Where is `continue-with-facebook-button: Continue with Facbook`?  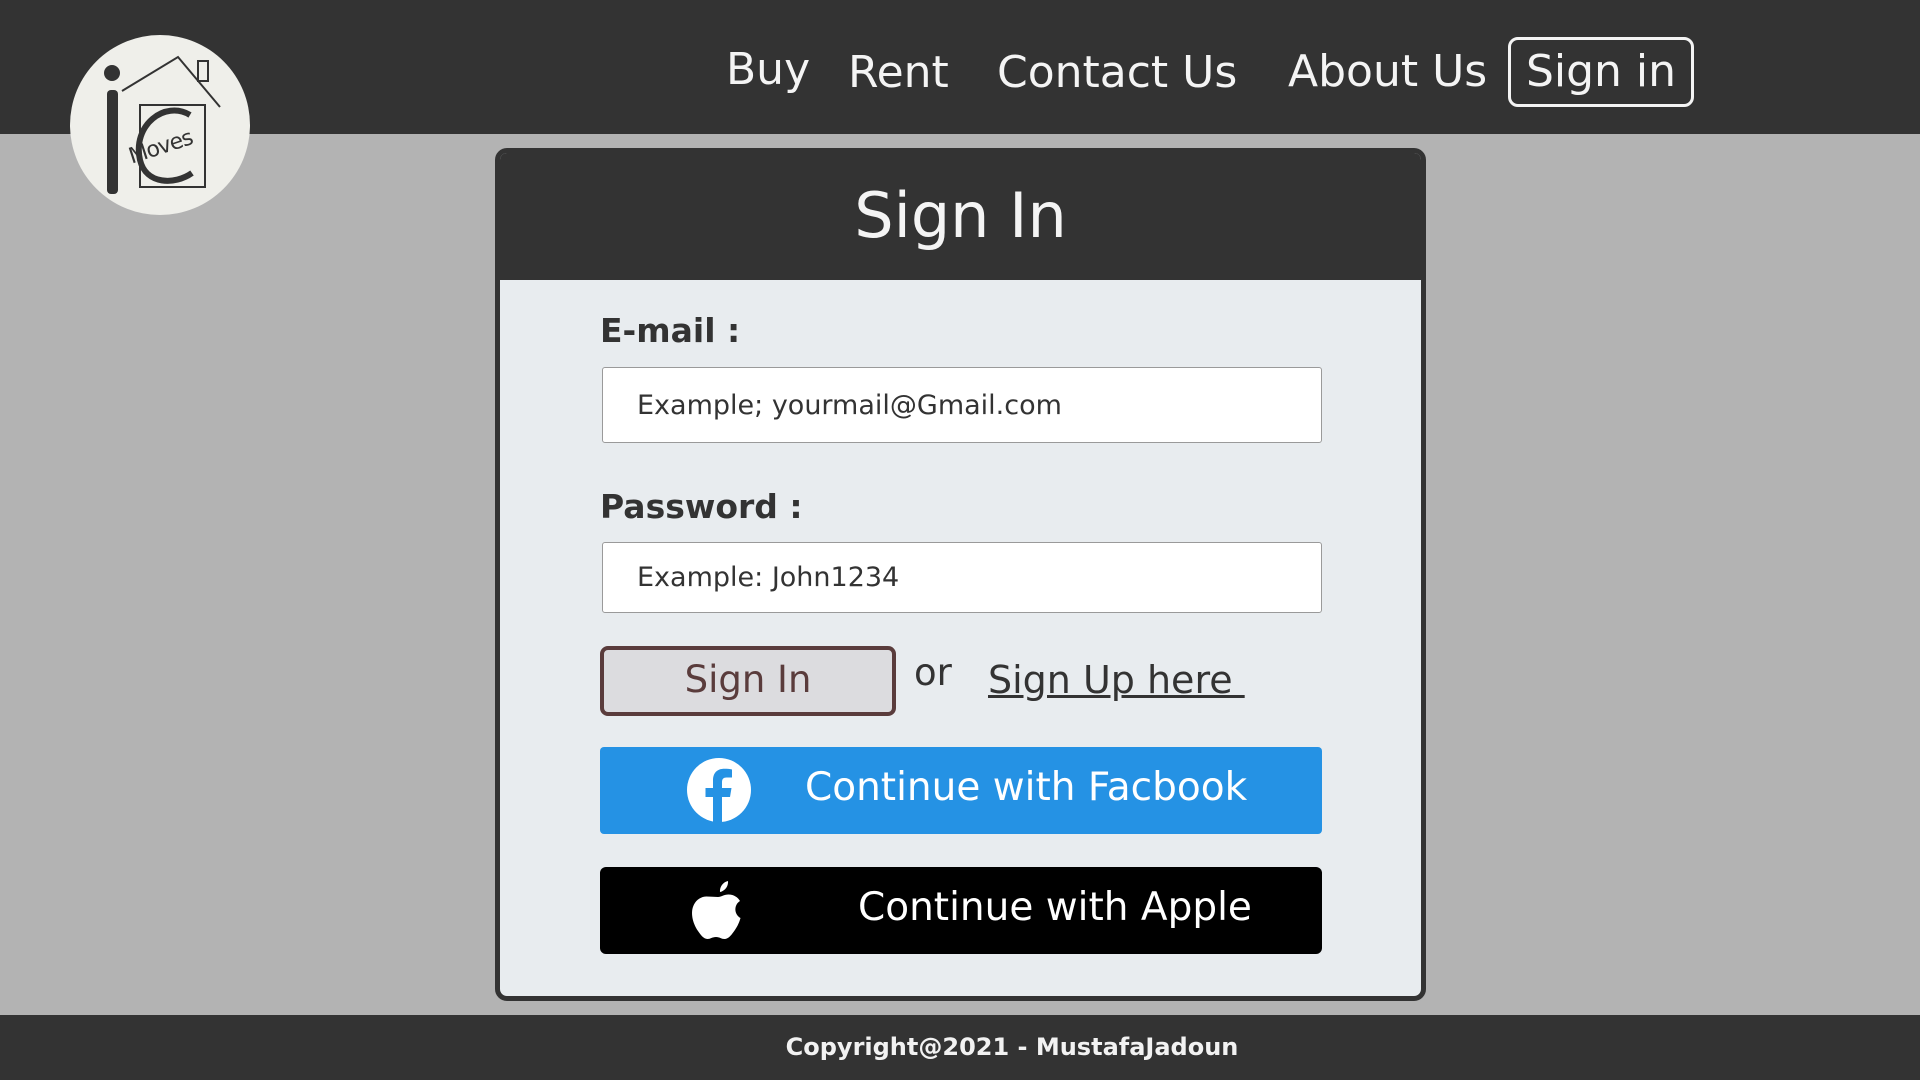
continue-with-facebook-button: Continue with Facbook is located at coordinates (961, 790).